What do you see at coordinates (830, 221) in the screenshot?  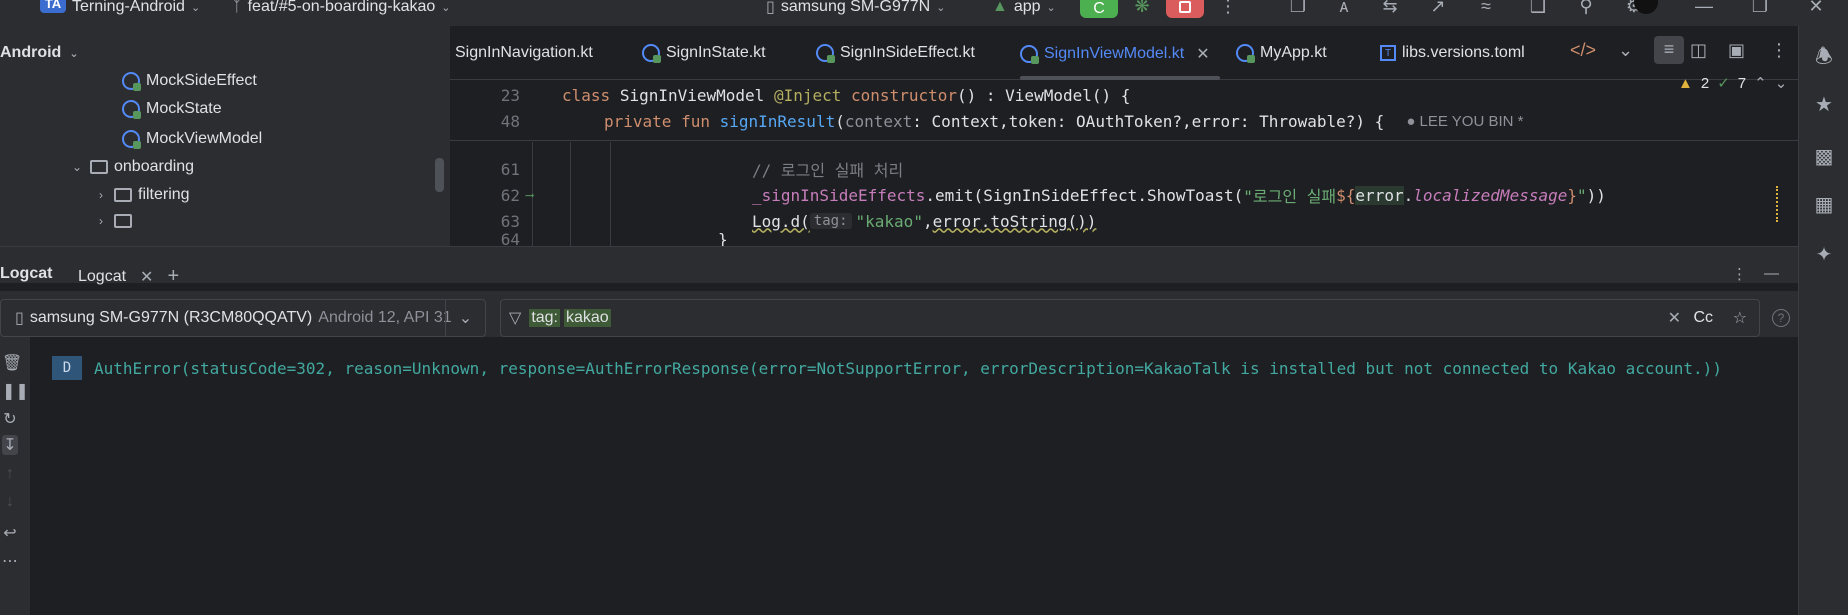 I see `parameter-hint: tag:` at bounding box center [830, 221].